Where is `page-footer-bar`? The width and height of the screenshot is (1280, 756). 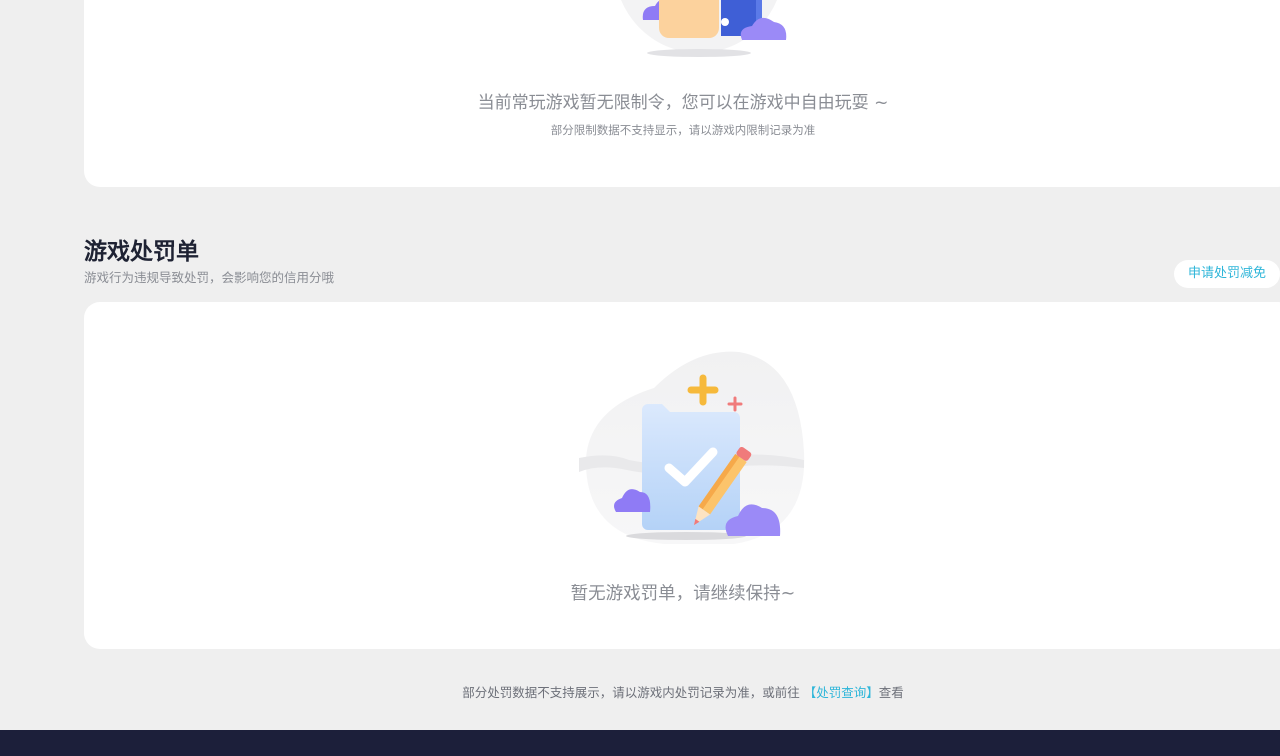 page-footer-bar is located at coordinates (640, 743).